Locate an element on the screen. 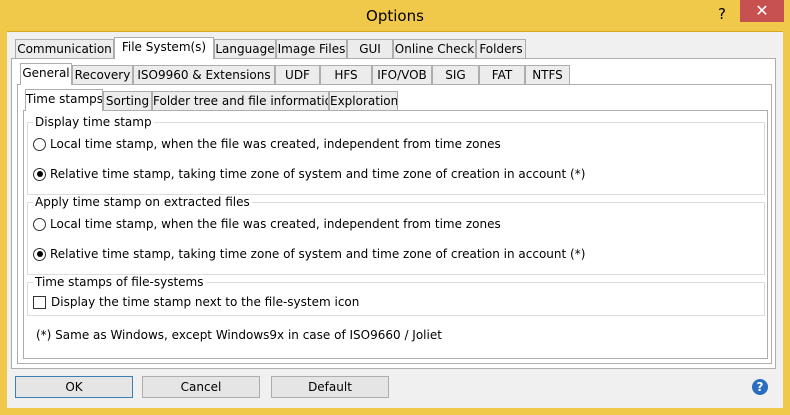  tab-folders: Folders is located at coordinates (501, 48).